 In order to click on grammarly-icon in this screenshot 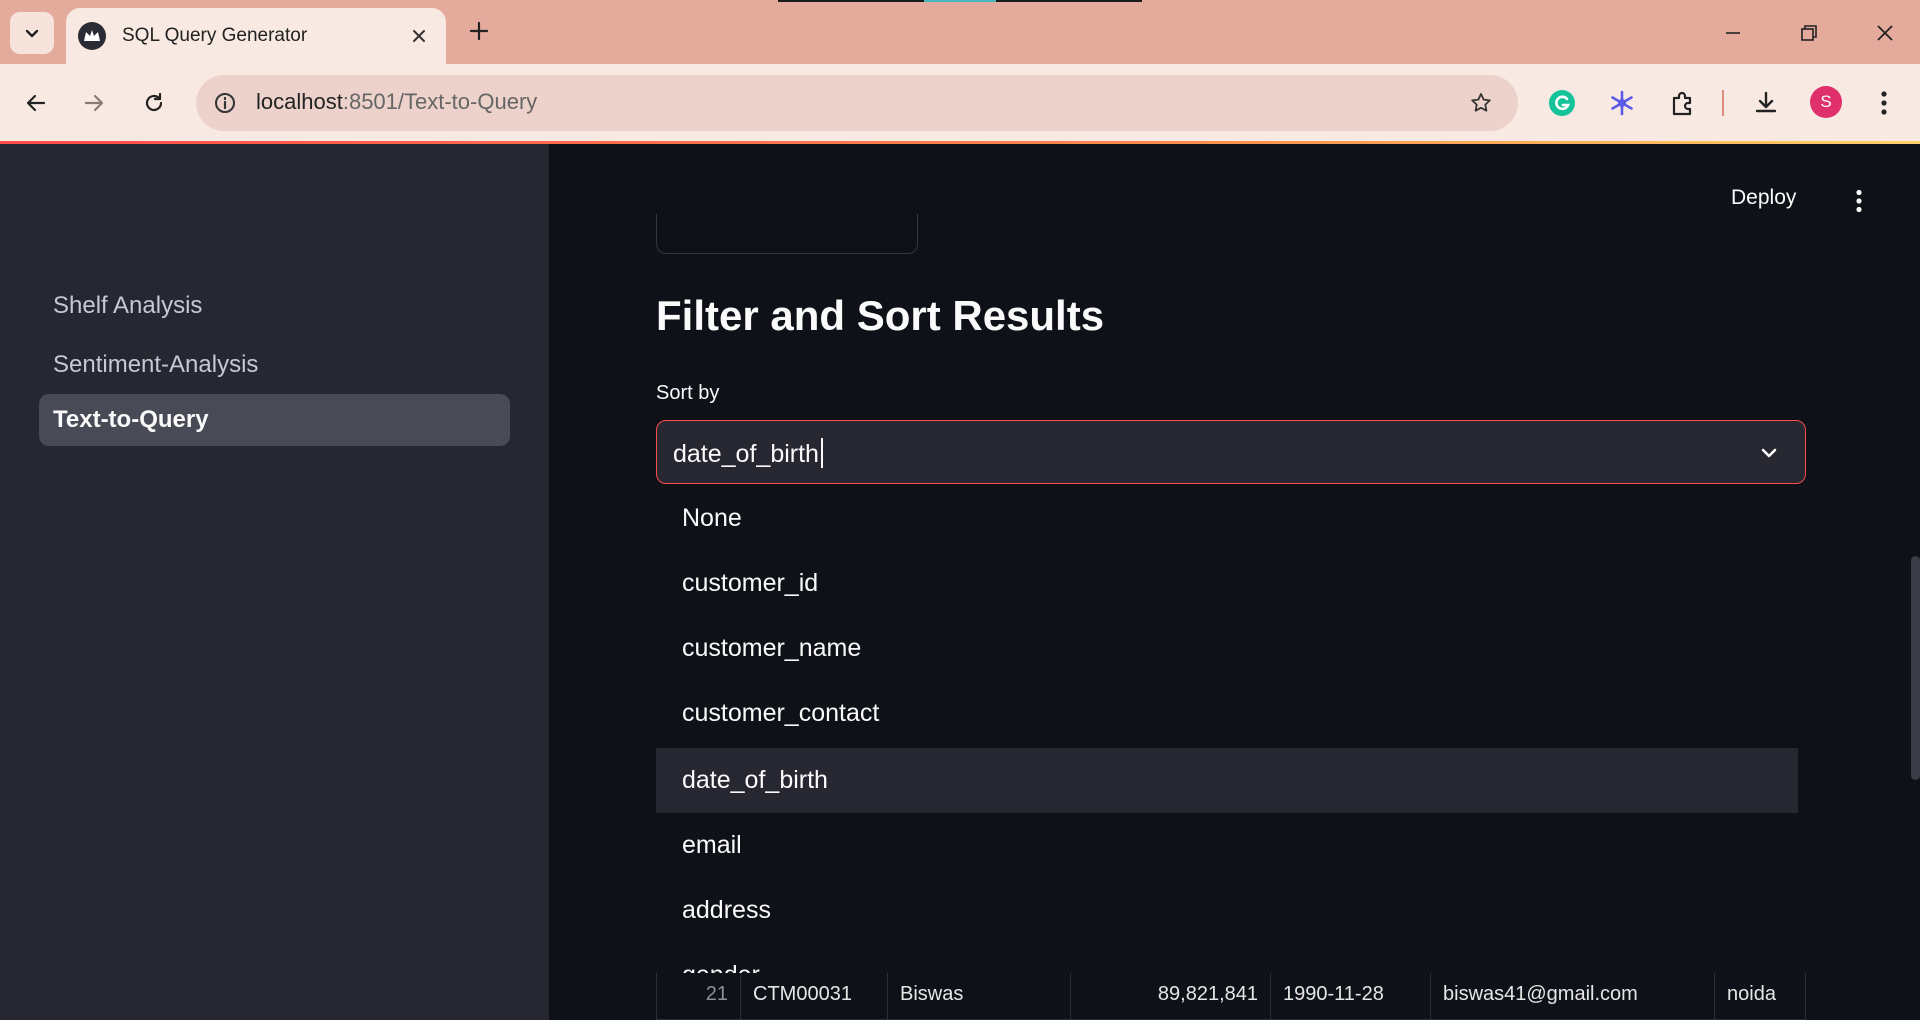, I will do `click(1562, 103)`.